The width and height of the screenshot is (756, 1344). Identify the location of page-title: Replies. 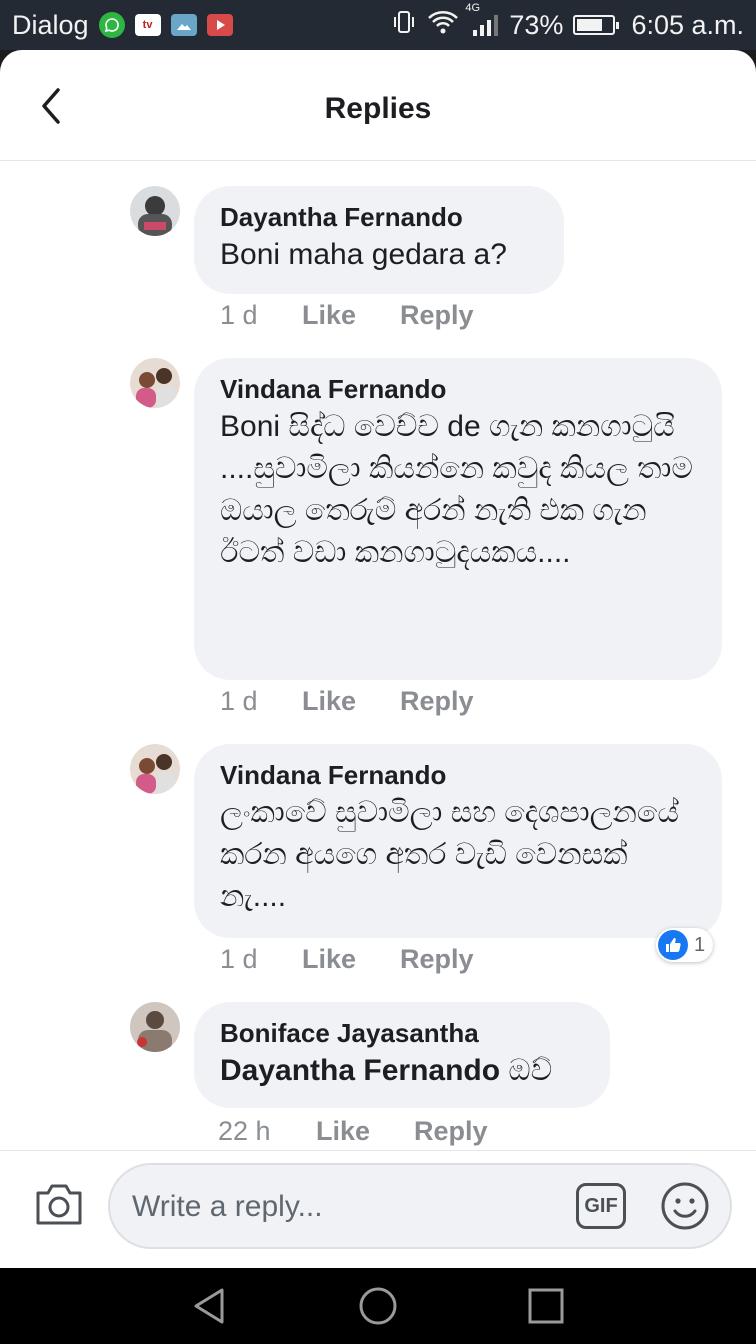
(378, 108).